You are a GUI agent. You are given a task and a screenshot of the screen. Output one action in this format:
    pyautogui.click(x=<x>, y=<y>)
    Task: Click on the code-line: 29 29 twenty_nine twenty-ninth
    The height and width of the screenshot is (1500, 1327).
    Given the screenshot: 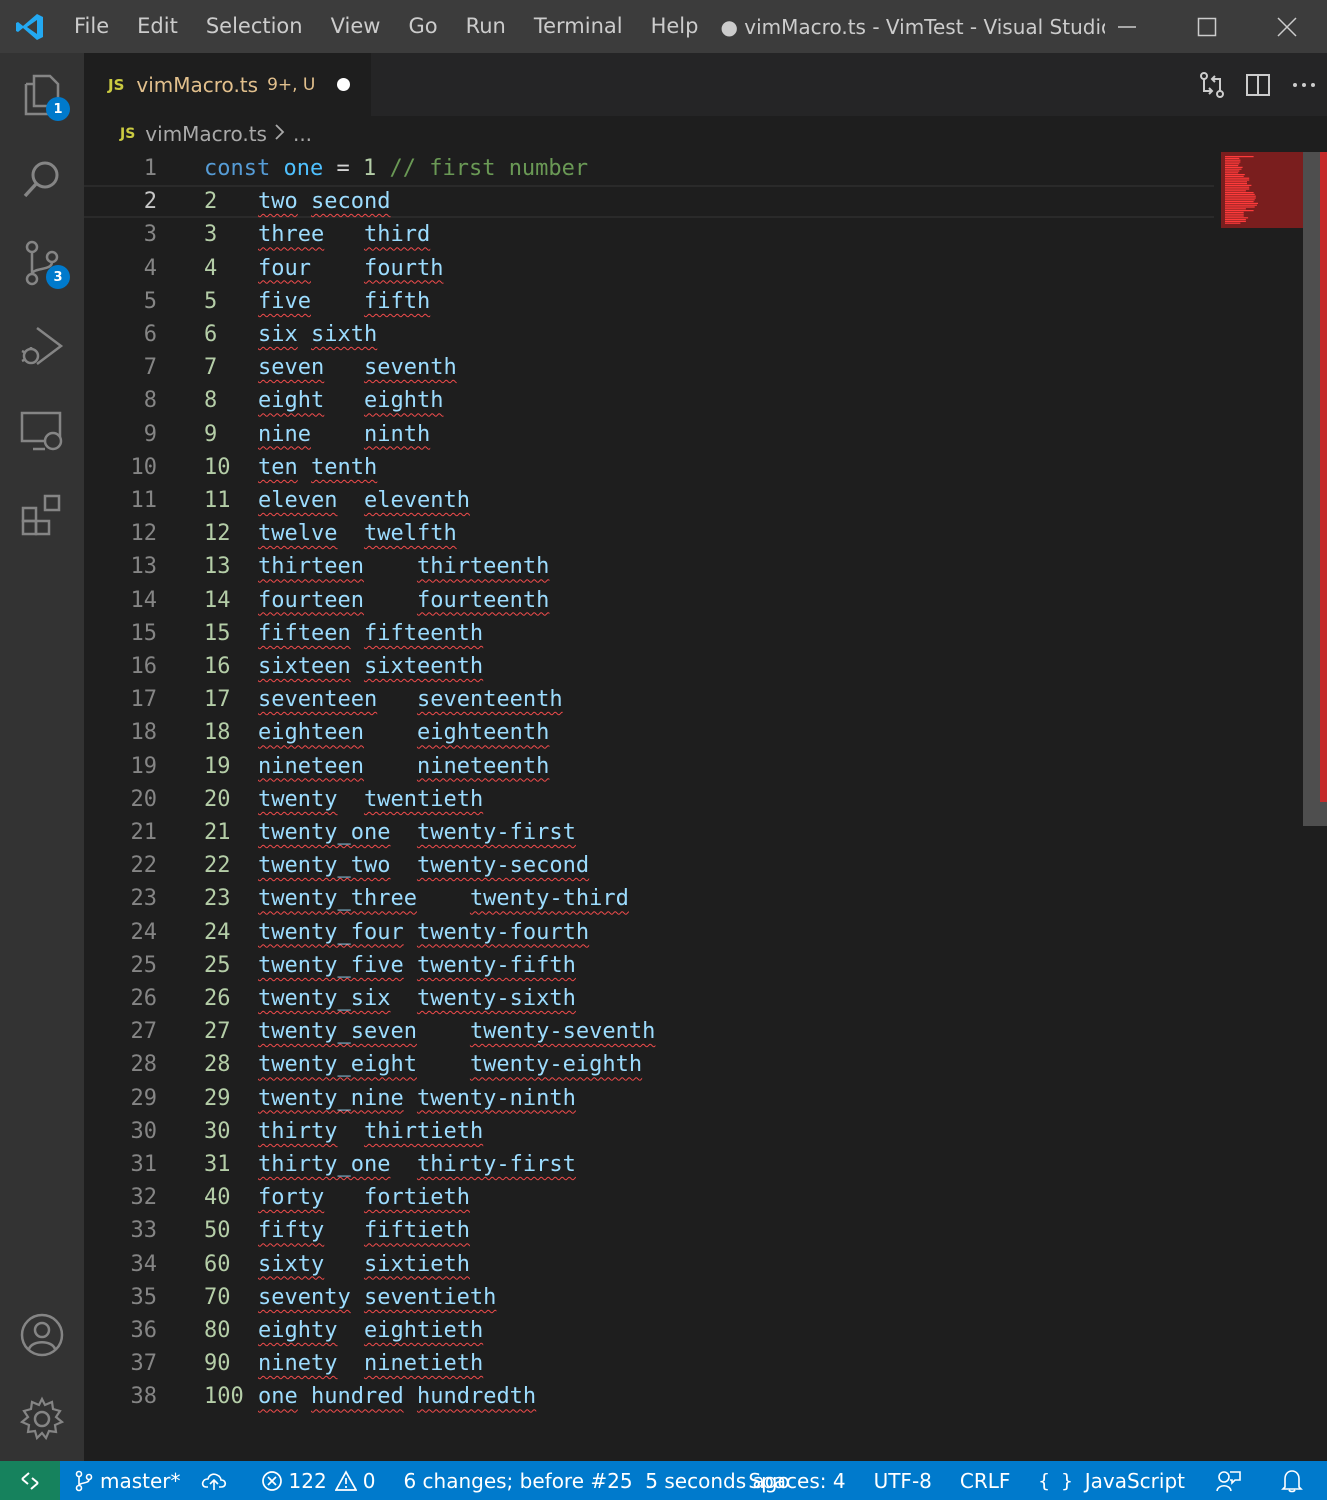 What is the action you would take?
    pyautogui.click(x=649, y=1098)
    